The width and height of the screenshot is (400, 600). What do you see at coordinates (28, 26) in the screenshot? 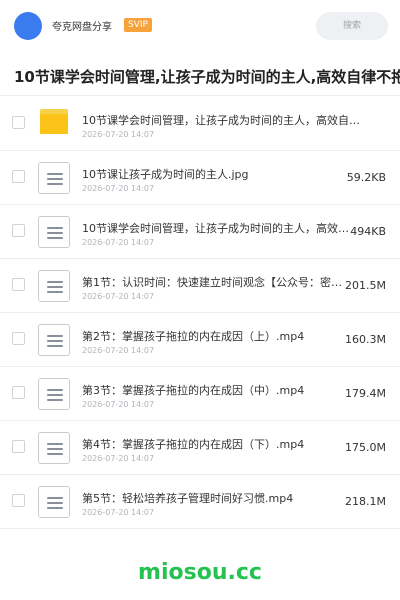
I see `avatar` at bounding box center [28, 26].